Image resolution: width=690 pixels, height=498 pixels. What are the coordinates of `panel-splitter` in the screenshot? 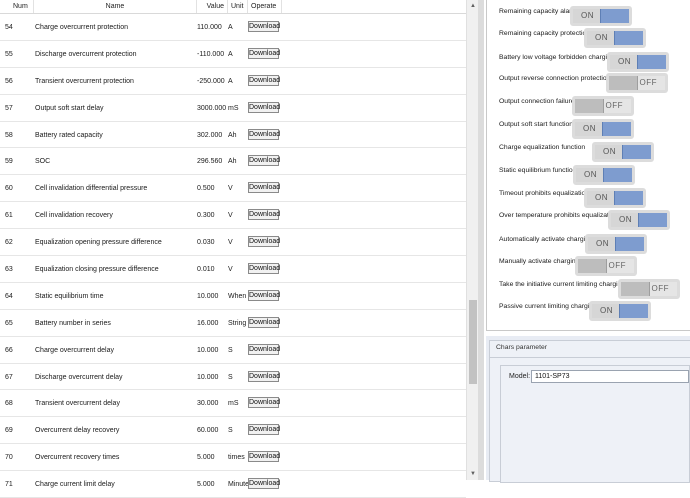 It's located at (481, 240).